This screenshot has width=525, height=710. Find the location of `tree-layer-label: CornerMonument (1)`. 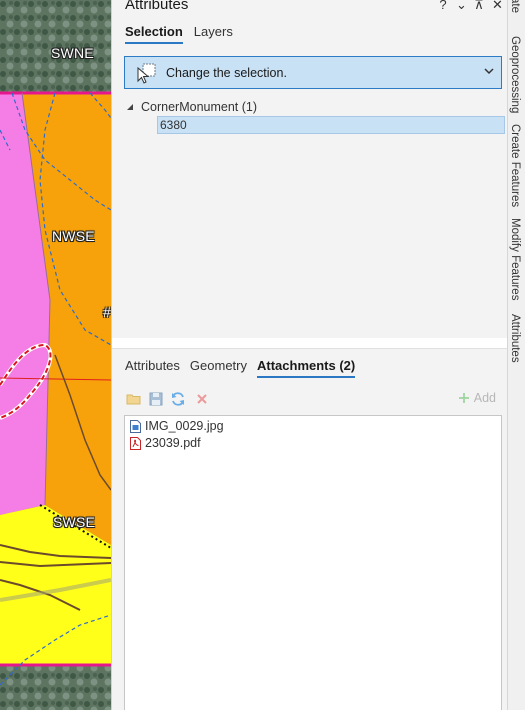

tree-layer-label: CornerMonument (1) is located at coordinates (199, 107).